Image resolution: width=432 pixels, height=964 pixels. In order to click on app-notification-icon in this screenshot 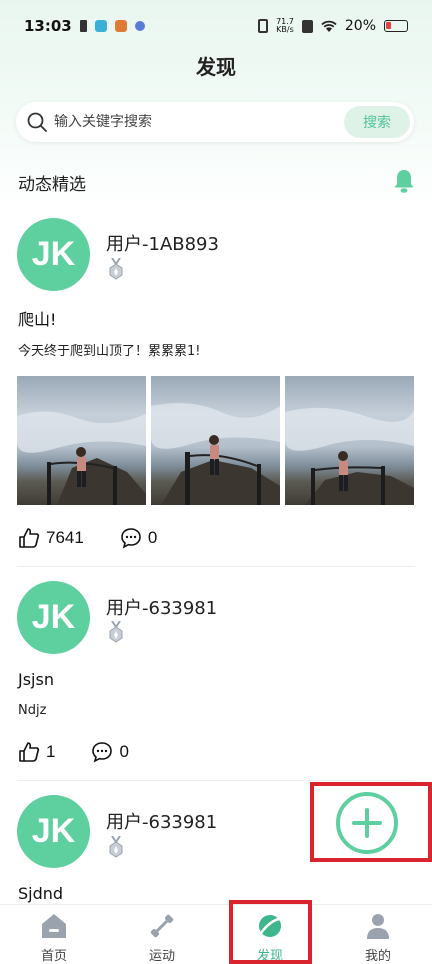, I will do `click(100, 26)`.